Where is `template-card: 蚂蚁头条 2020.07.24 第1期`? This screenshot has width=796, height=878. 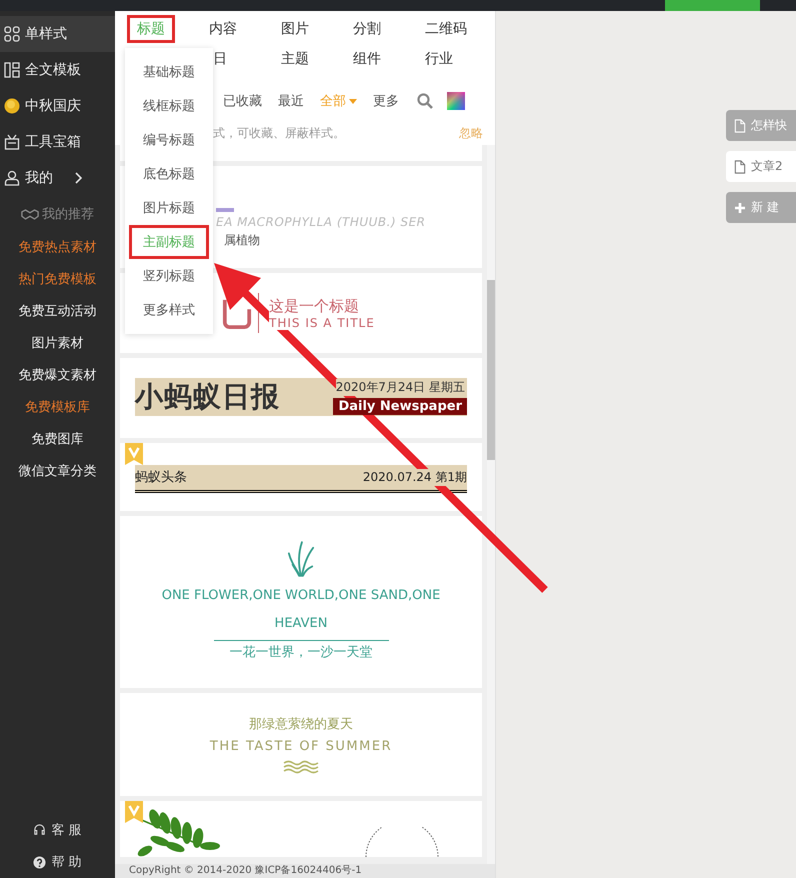
template-card: 蚂蚁头条 2020.07.24 第1期 is located at coordinates (301, 477).